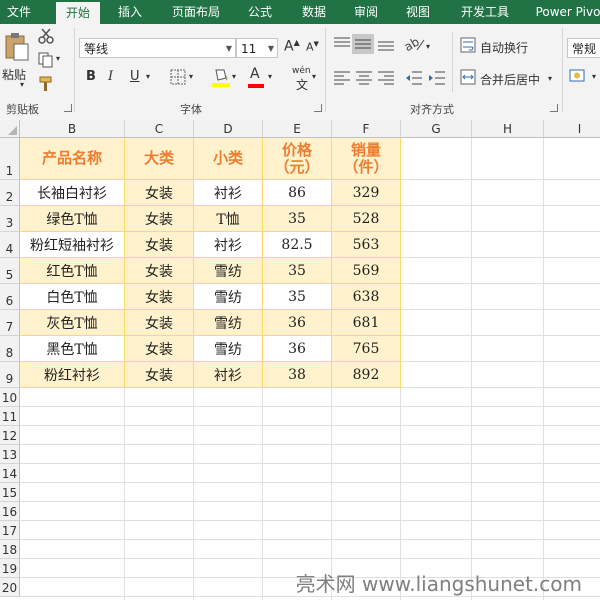  What do you see at coordinates (386, 44) in the screenshot?
I see `align-bottom-icon` at bounding box center [386, 44].